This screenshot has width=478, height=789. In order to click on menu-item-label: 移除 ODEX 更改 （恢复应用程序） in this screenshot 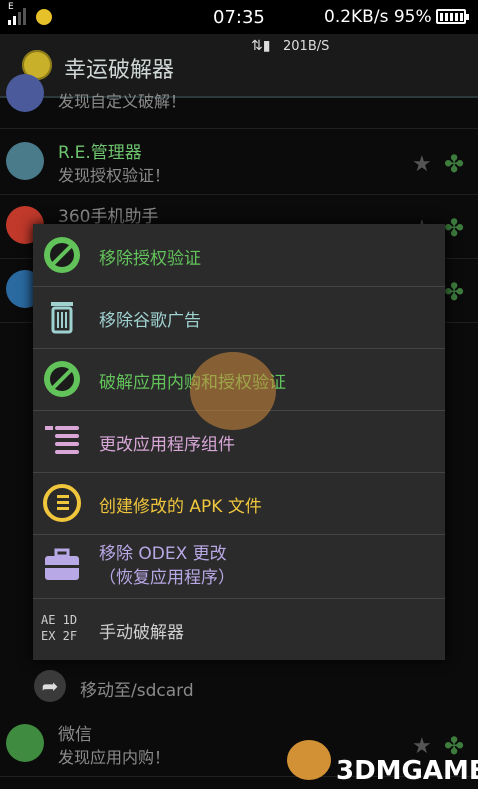, I will do `click(167, 566)`.